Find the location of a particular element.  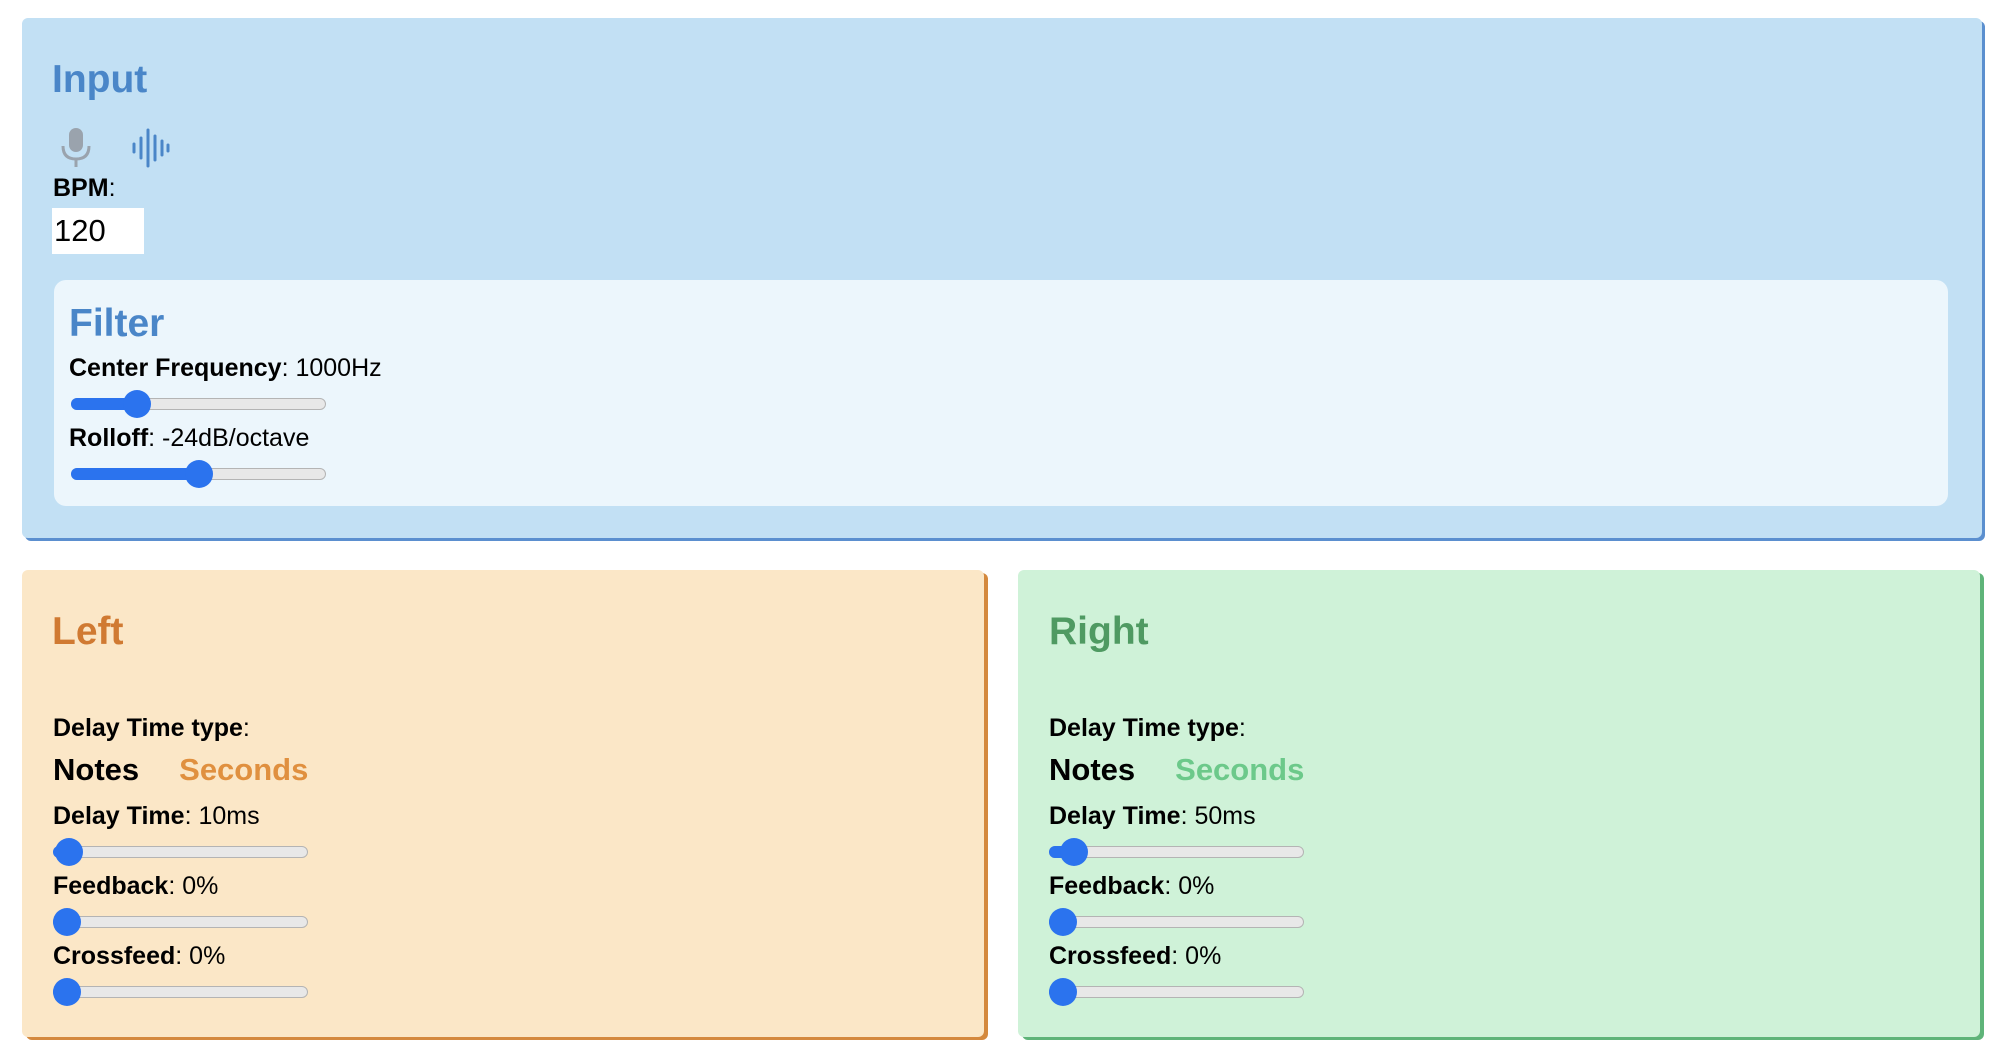

delay-time-label: Delay Time: 50ms is located at coordinates (1152, 816).